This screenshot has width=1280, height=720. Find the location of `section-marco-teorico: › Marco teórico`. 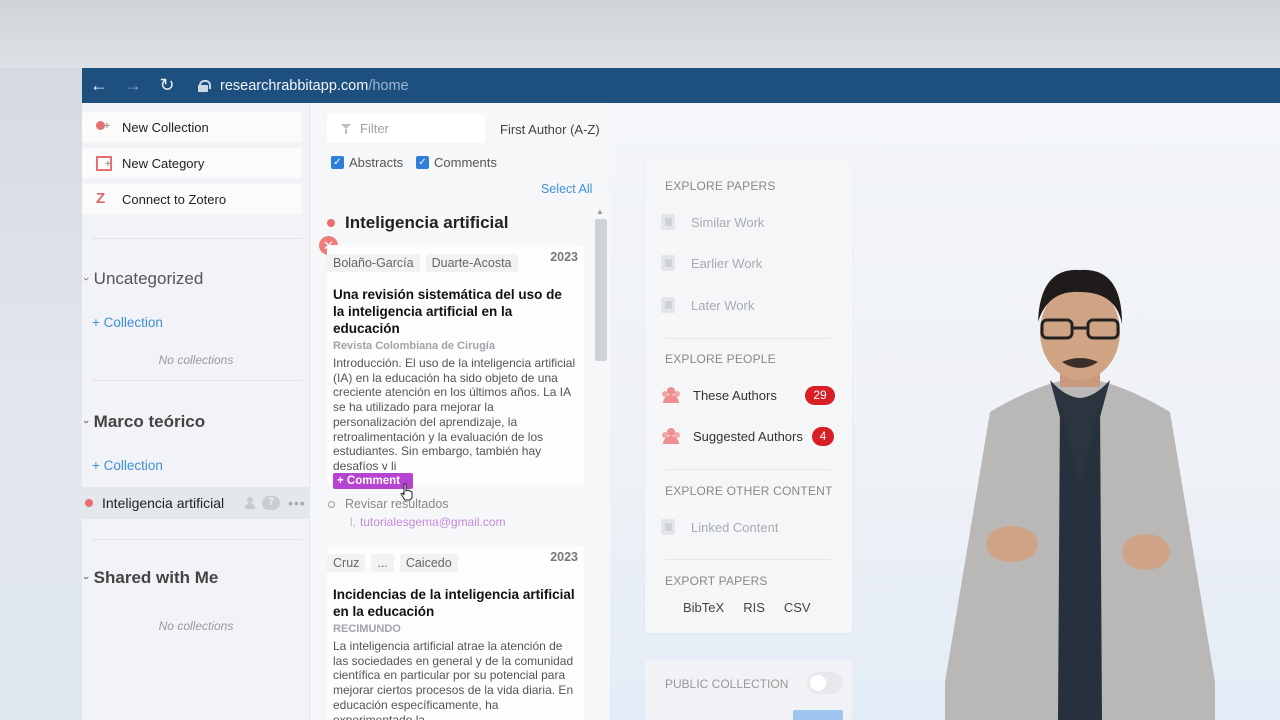

section-marco-teorico: › Marco teórico is located at coordinates (143, 422).